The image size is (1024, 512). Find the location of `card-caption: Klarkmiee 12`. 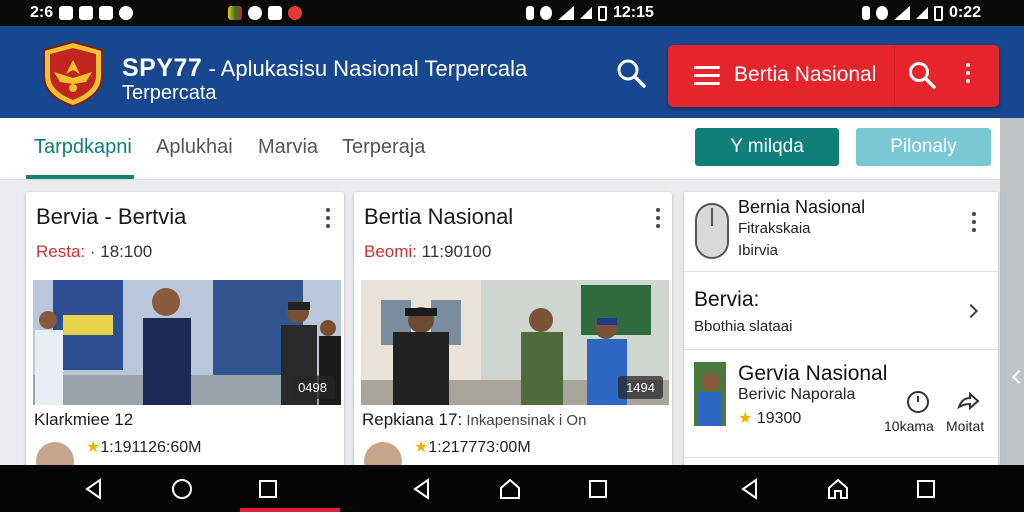

card-caption: Klarkmiee 12 is located at coordinates (83, 420).